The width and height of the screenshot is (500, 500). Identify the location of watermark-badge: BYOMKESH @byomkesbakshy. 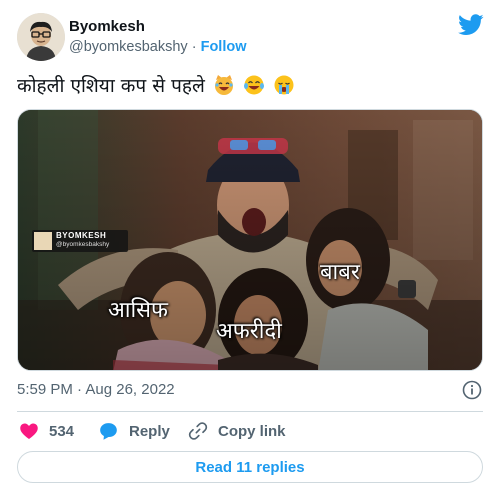
(80, 241).